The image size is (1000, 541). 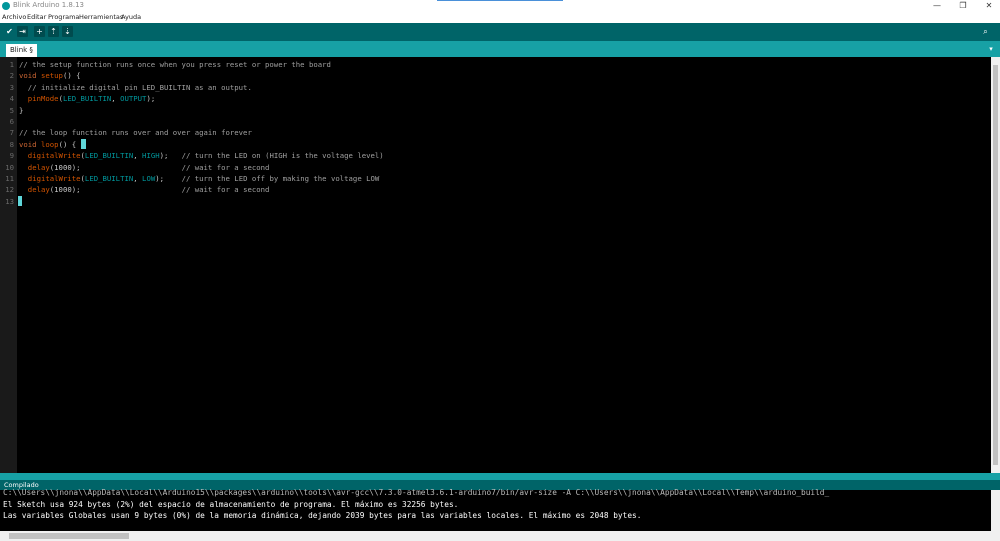 What do you see at coordinates (9, 178) in the screenshot?
I see `line-number: 11` at bounding box center [9, 178].